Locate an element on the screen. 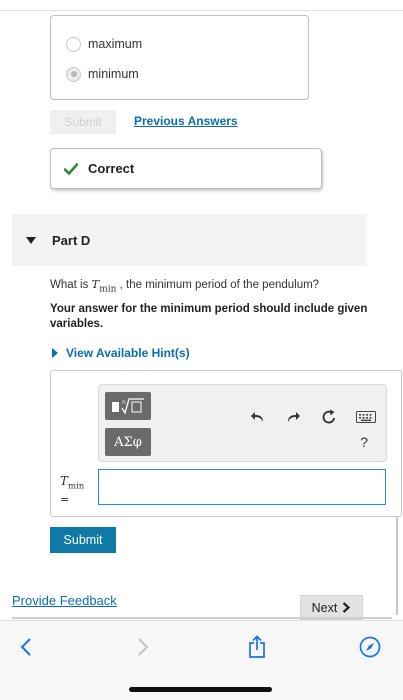 The height and width of the screenshot is (700, 403). reset-icon is located at coordinates (329, 417).